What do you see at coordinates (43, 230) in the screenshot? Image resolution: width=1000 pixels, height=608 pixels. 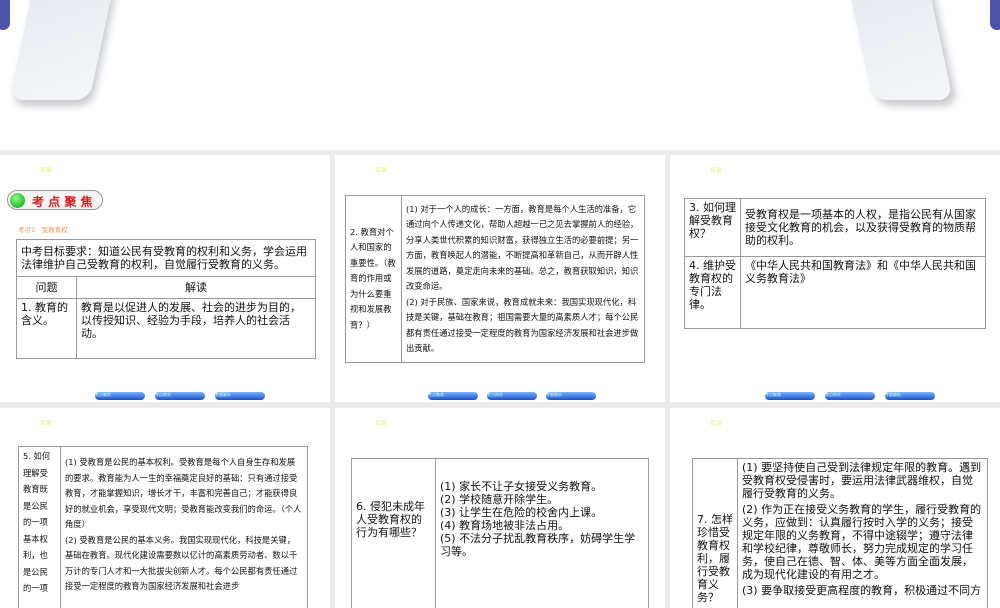 I see `subtitle: 考点1 受教育权` at bounding box center [43, 230].